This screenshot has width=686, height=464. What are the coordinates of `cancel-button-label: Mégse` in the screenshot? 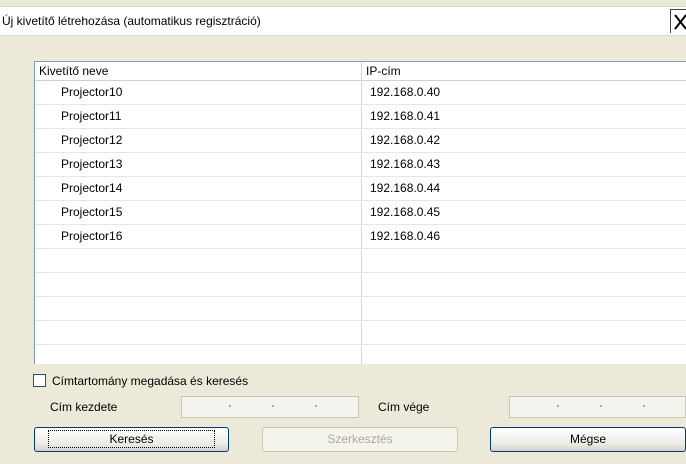 It's located at (588, 439).